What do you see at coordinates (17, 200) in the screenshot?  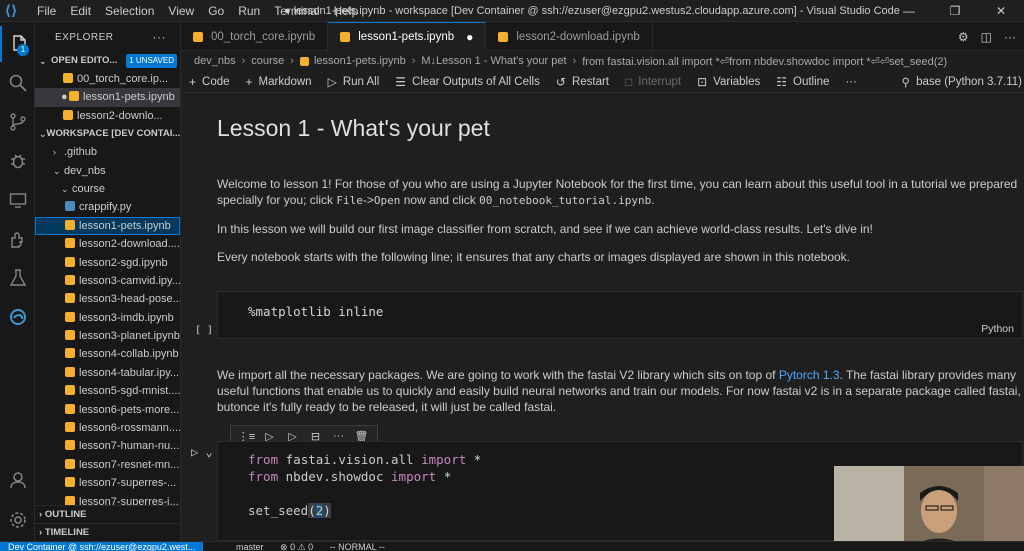 I see `remote-explorer-icon` at bounding box center [17, 200].